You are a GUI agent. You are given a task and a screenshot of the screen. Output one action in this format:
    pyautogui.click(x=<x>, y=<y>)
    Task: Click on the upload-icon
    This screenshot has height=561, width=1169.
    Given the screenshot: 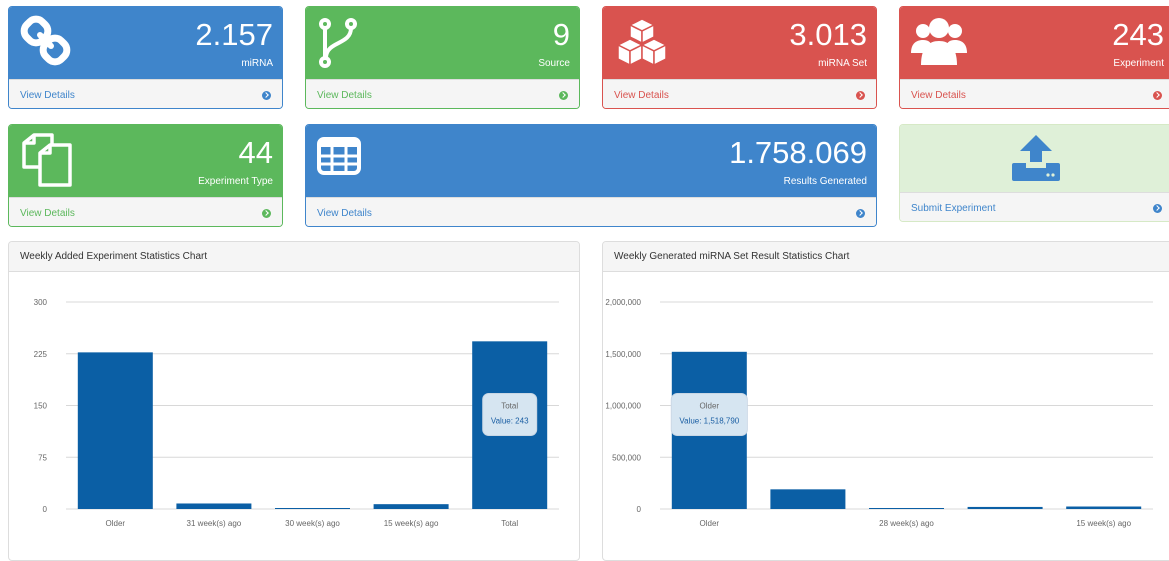 What is the action you would take?
    pyautogui.click(x=1036, y=158)
    